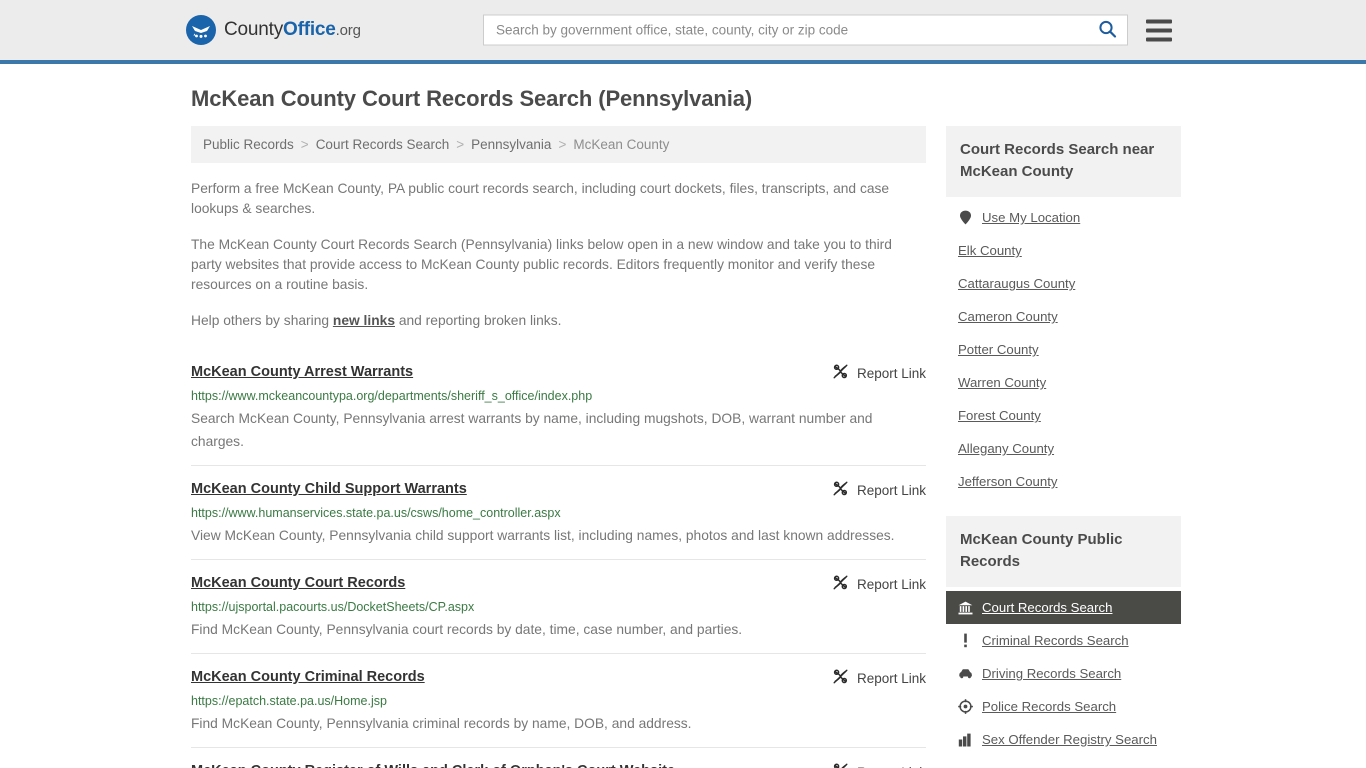 This screenshot has height=768, width=1366. Describe the element at coordinates (1063, 415) in the screenshot. I see `sidebar-nearby-forest-county: Forest County` at that location.